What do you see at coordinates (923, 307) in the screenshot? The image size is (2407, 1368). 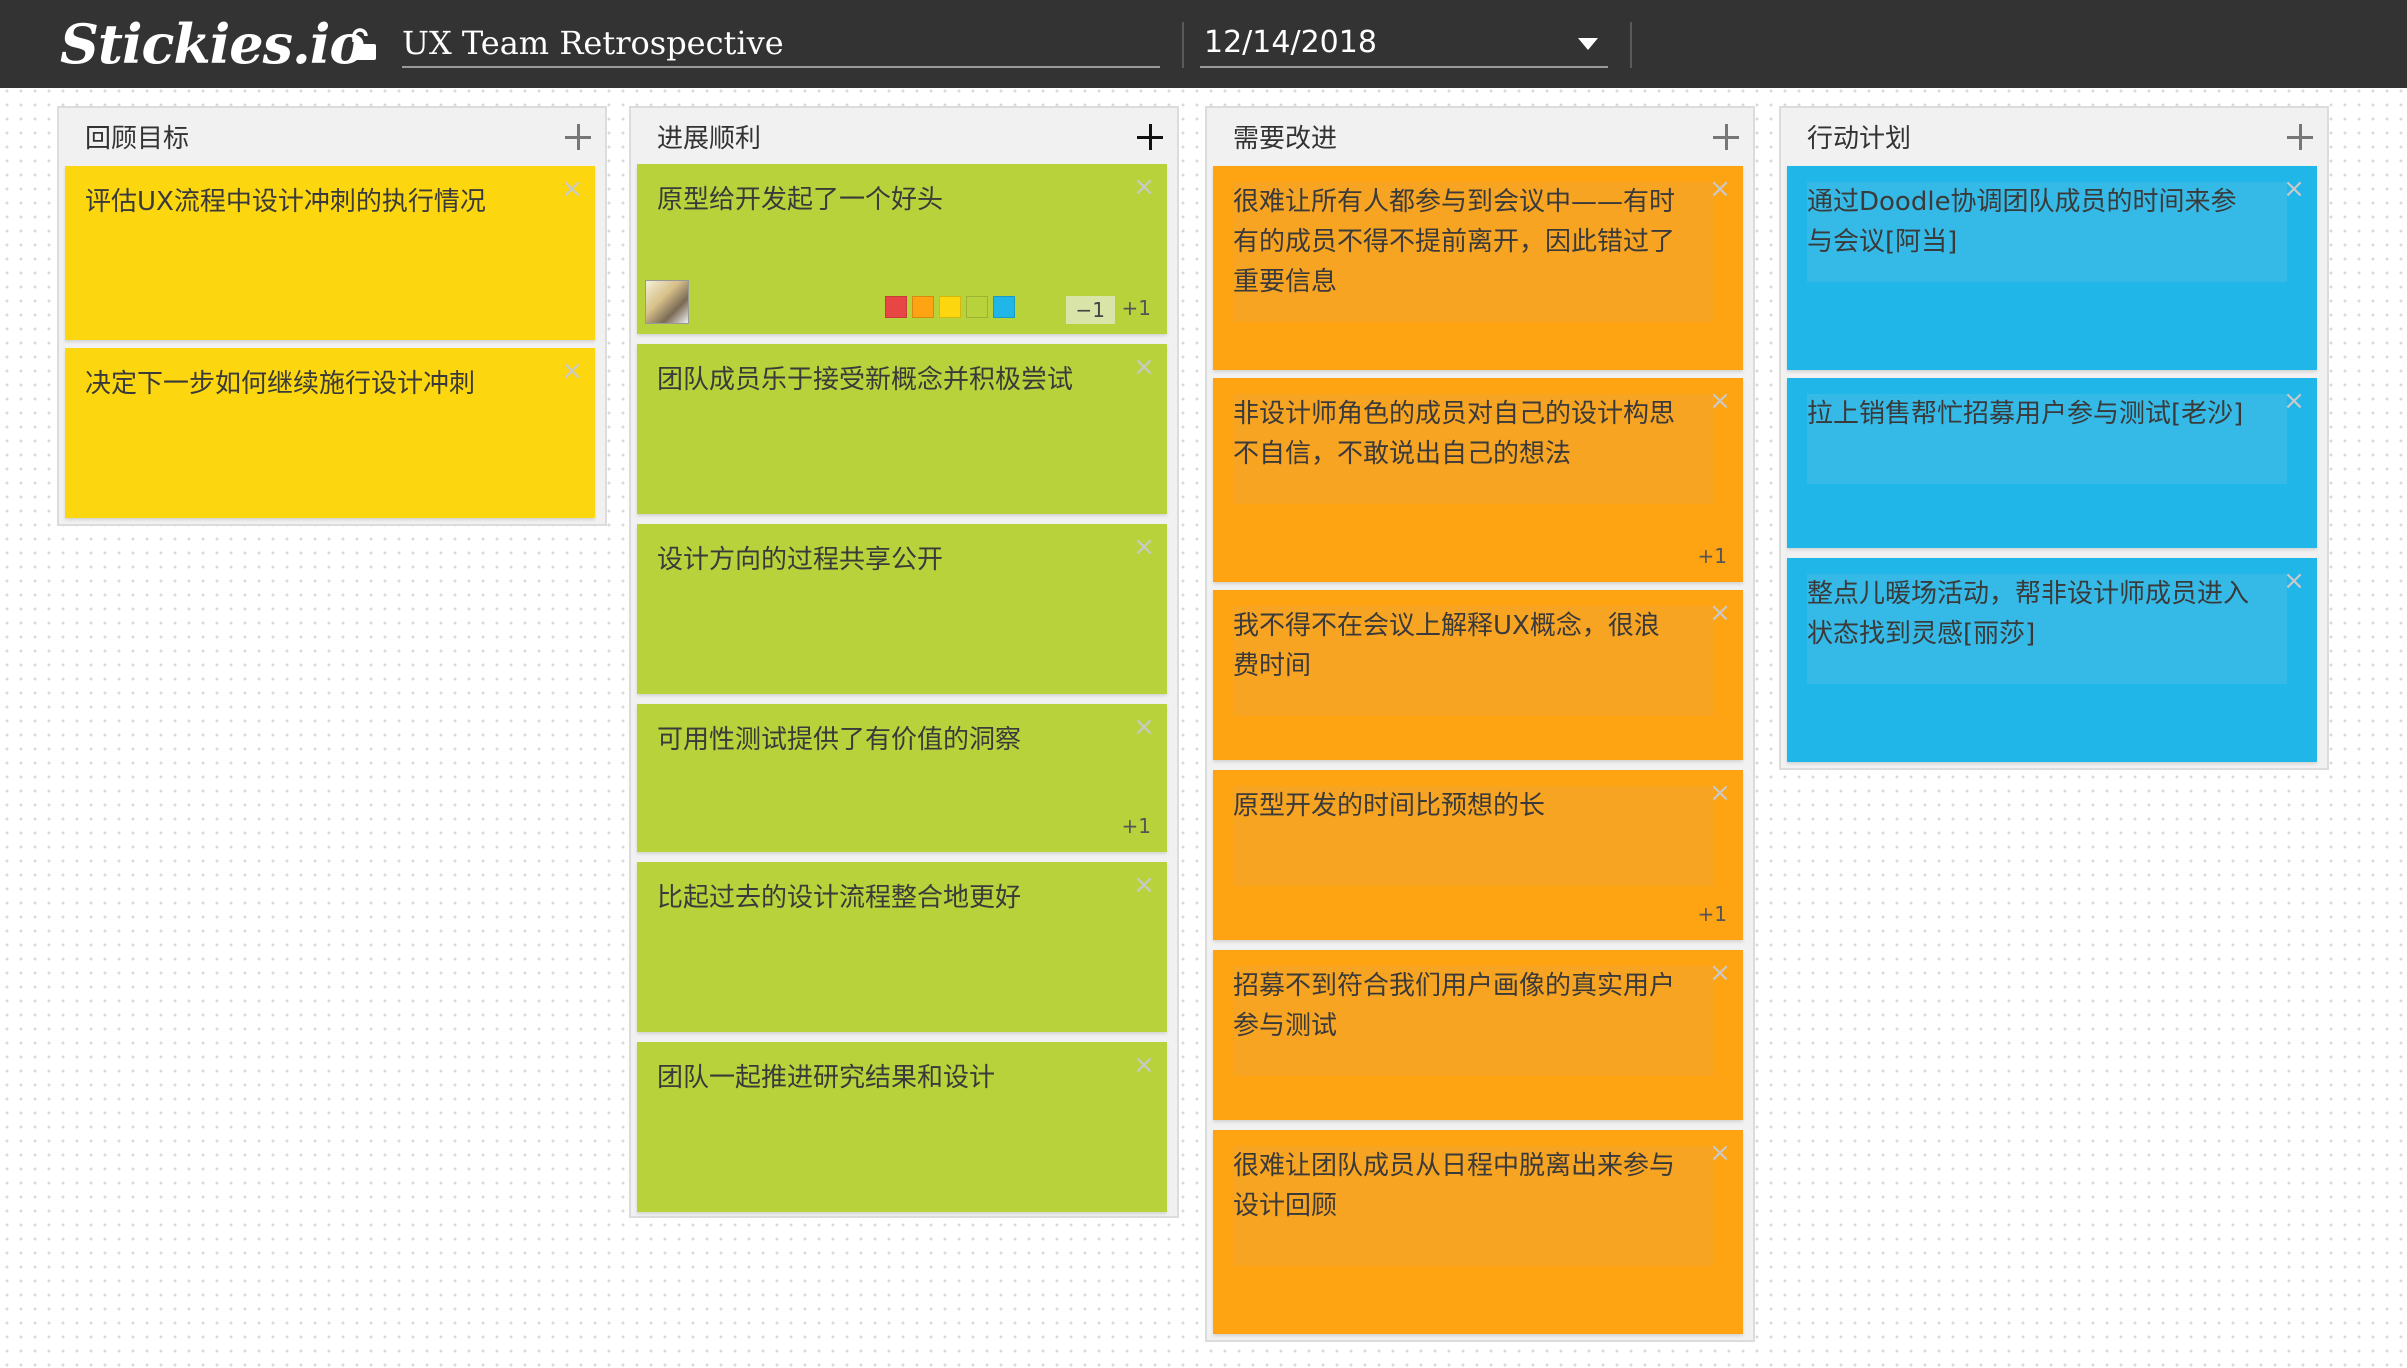 I see `swatch-orange` at bounding box center [923, 307].